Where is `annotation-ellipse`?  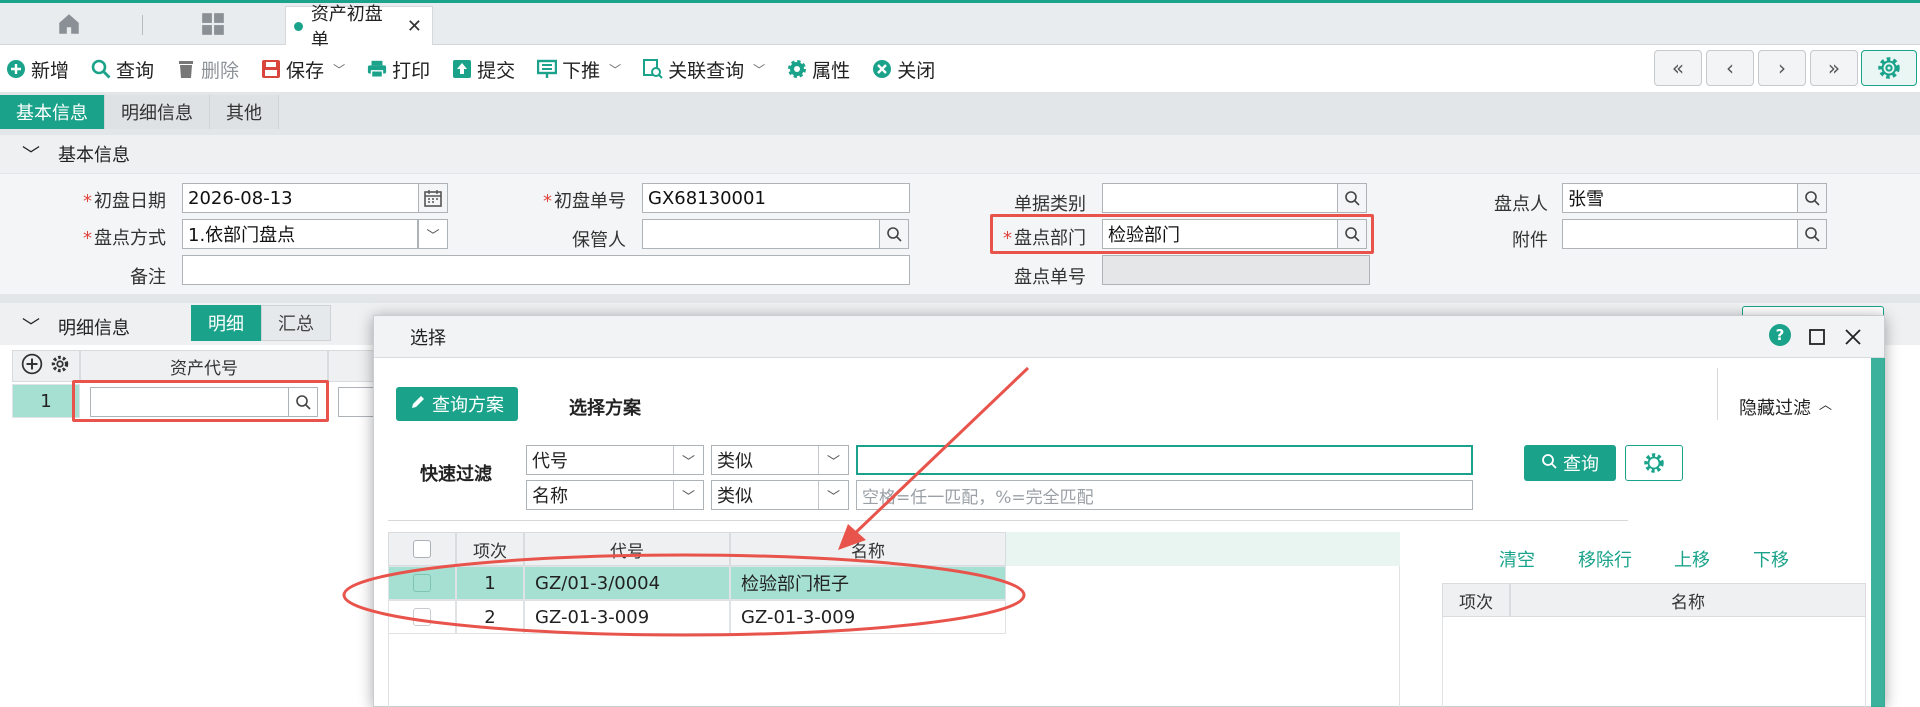
annotation-ellipse is located at coordinates (684, 595).